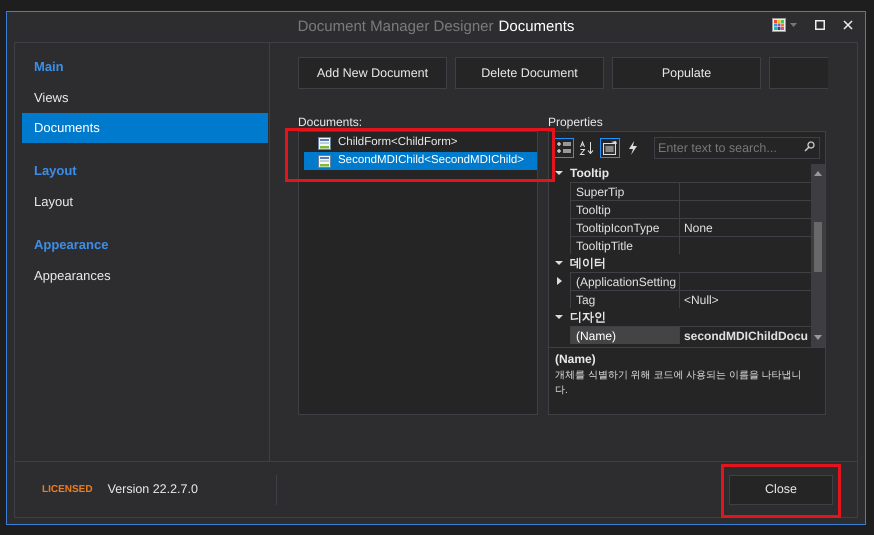  Describe the element at coordinates (55, 171) in the screenshot. I see `sidebar-group-title: Layout` at that location.